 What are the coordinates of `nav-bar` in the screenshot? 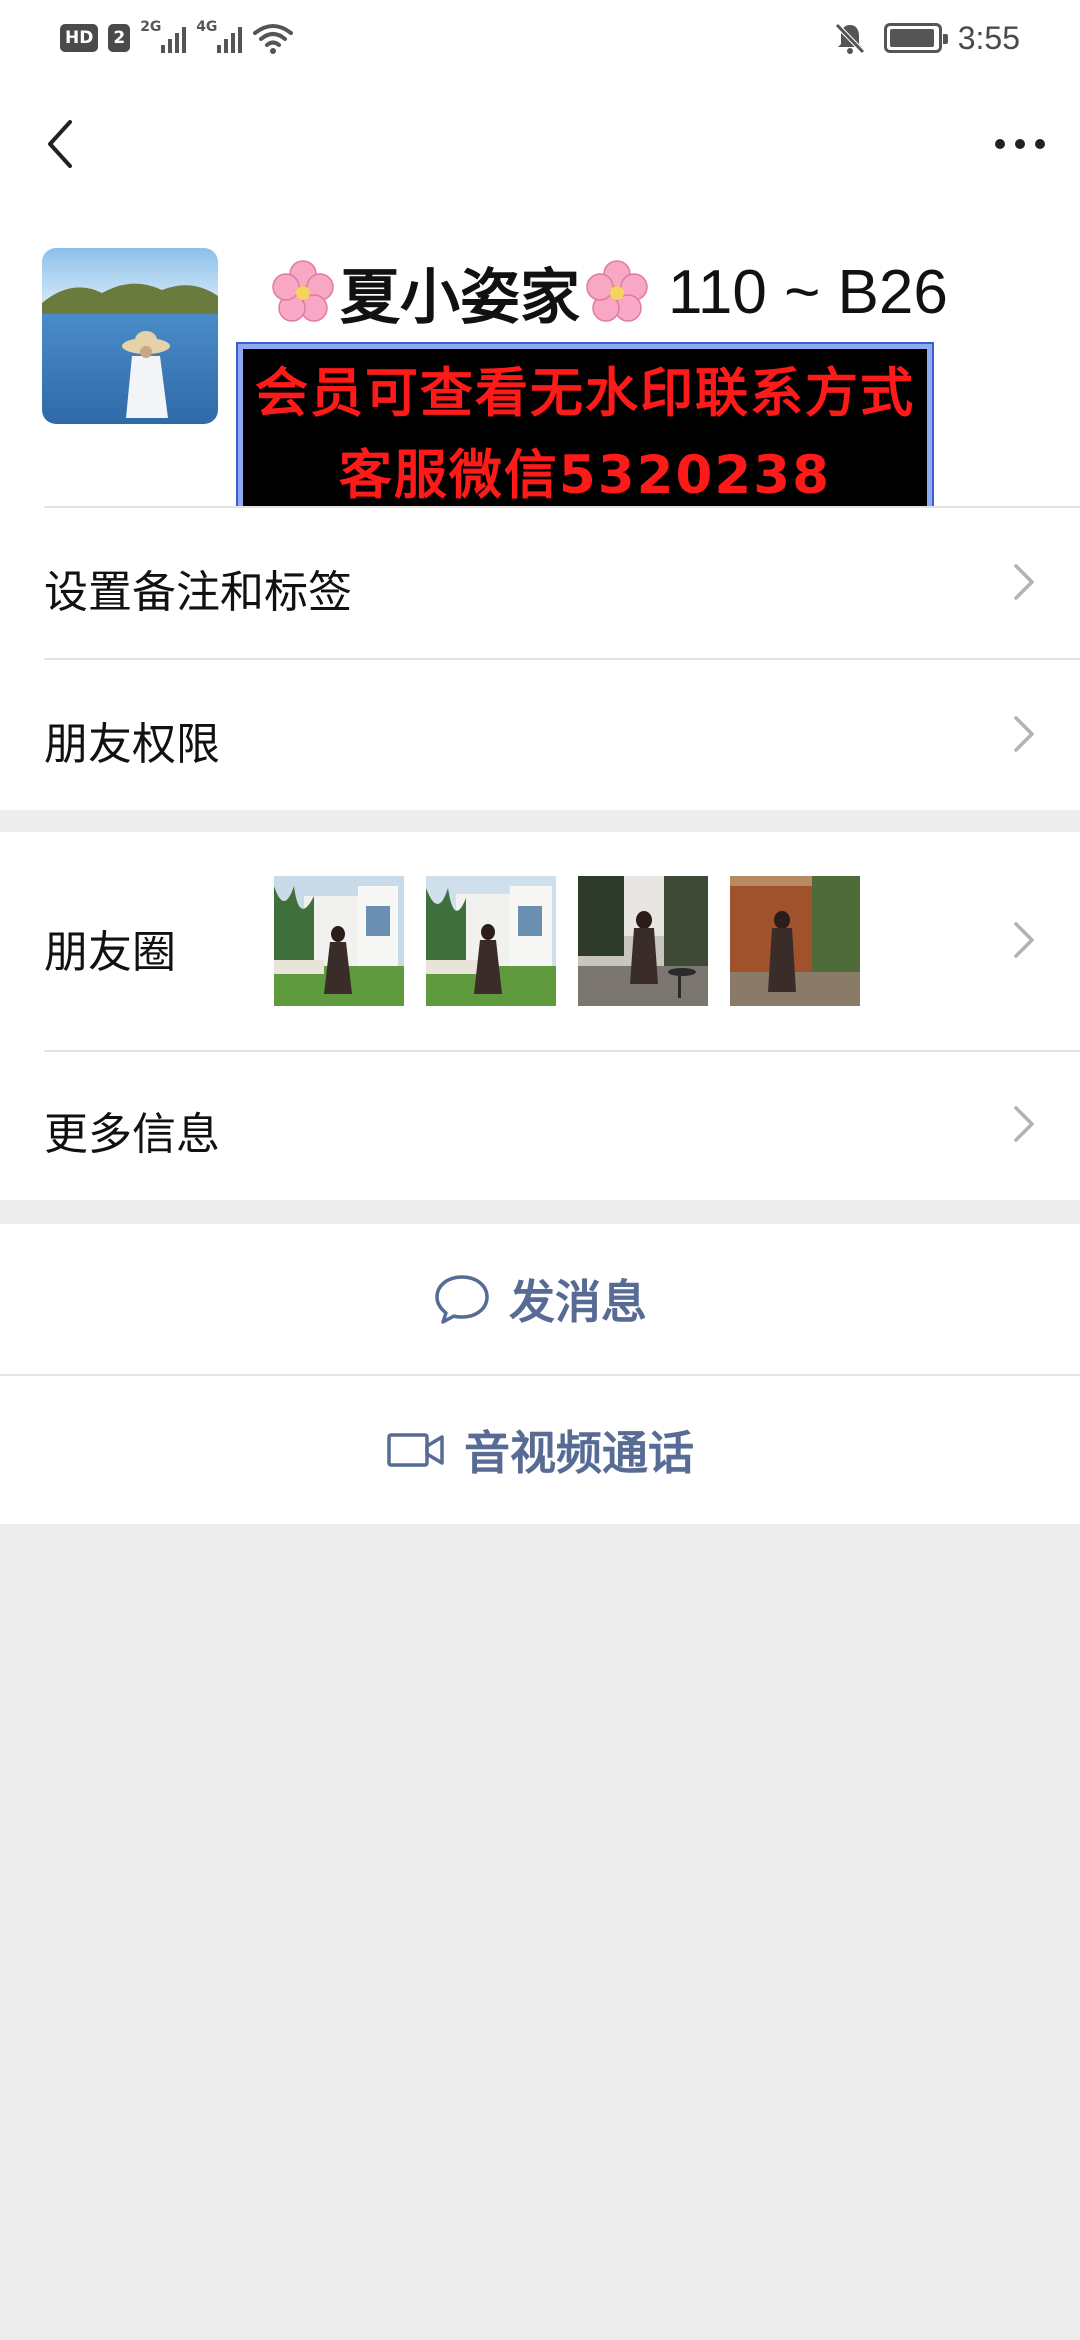 It's located at (540, 143).